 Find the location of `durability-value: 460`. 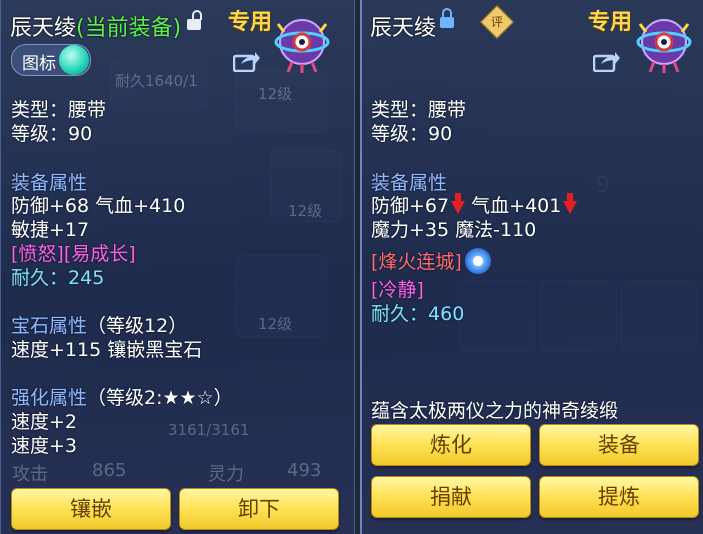

durability-value: 460 is located at coordinates (446, 314).